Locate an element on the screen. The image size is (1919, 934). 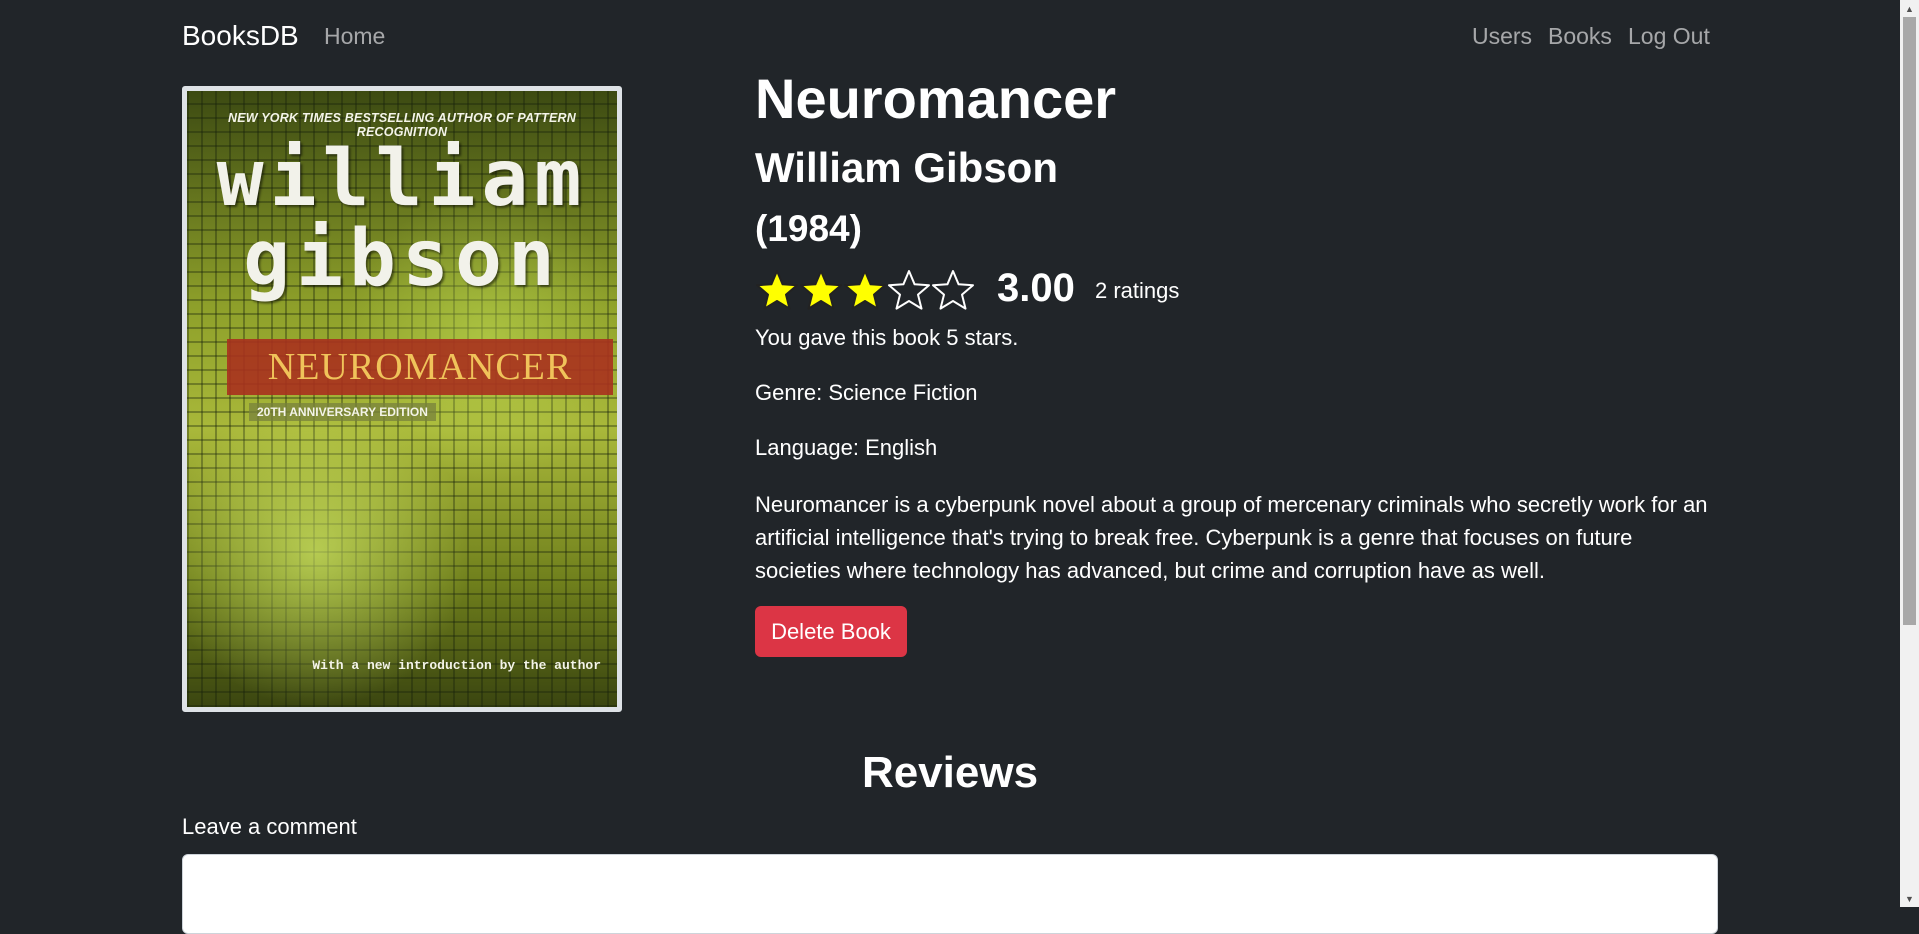
page-scrollbar: ▲ ▼ is located at coordinates (1909, 453).